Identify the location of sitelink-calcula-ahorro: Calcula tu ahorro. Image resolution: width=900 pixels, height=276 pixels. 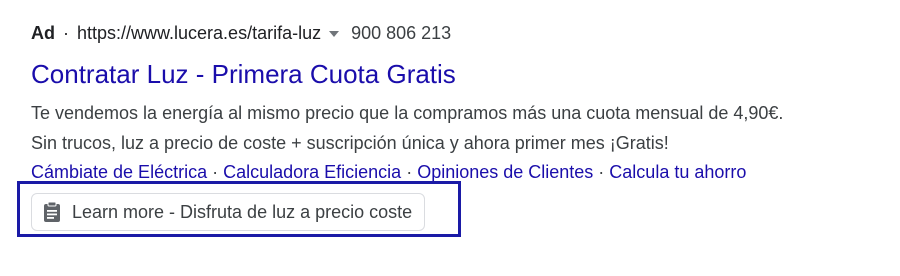
(677, 172).